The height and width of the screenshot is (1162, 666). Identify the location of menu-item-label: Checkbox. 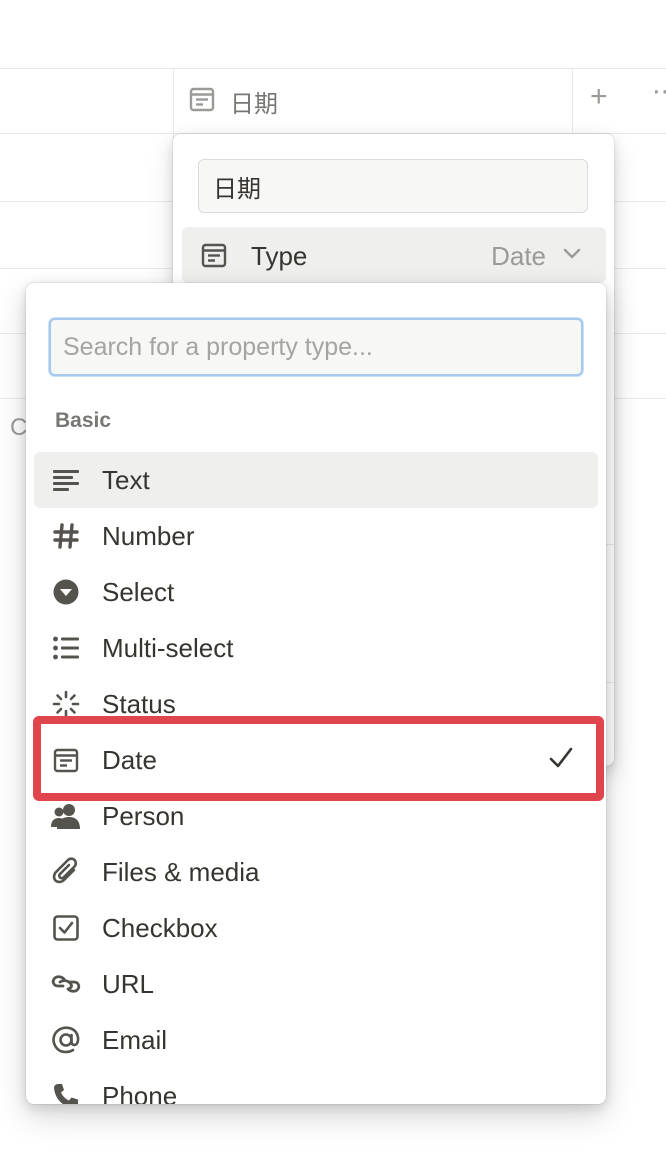
(160, 928).